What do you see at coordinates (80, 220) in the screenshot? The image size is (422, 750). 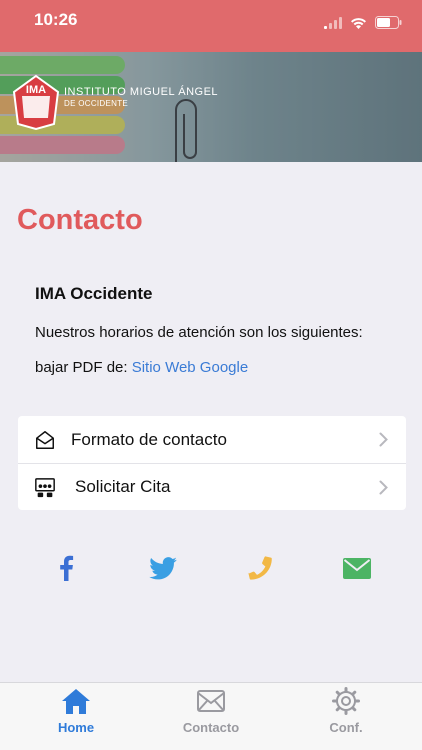 I see `page-title: Contacto` at bounding box center [80, 220].